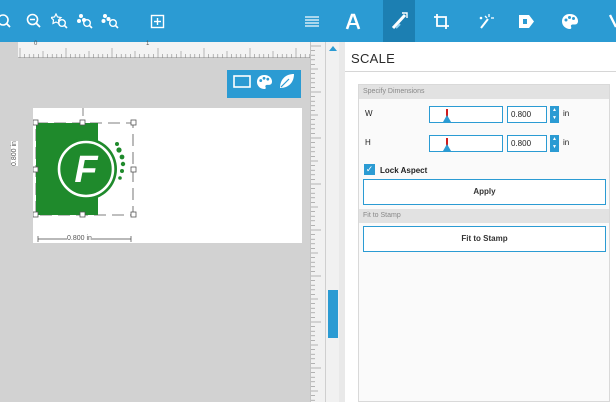  What do you see at coordinates (369, 113) in the screenshot?
I see `width-label: W` at bounding box center [369, 113].